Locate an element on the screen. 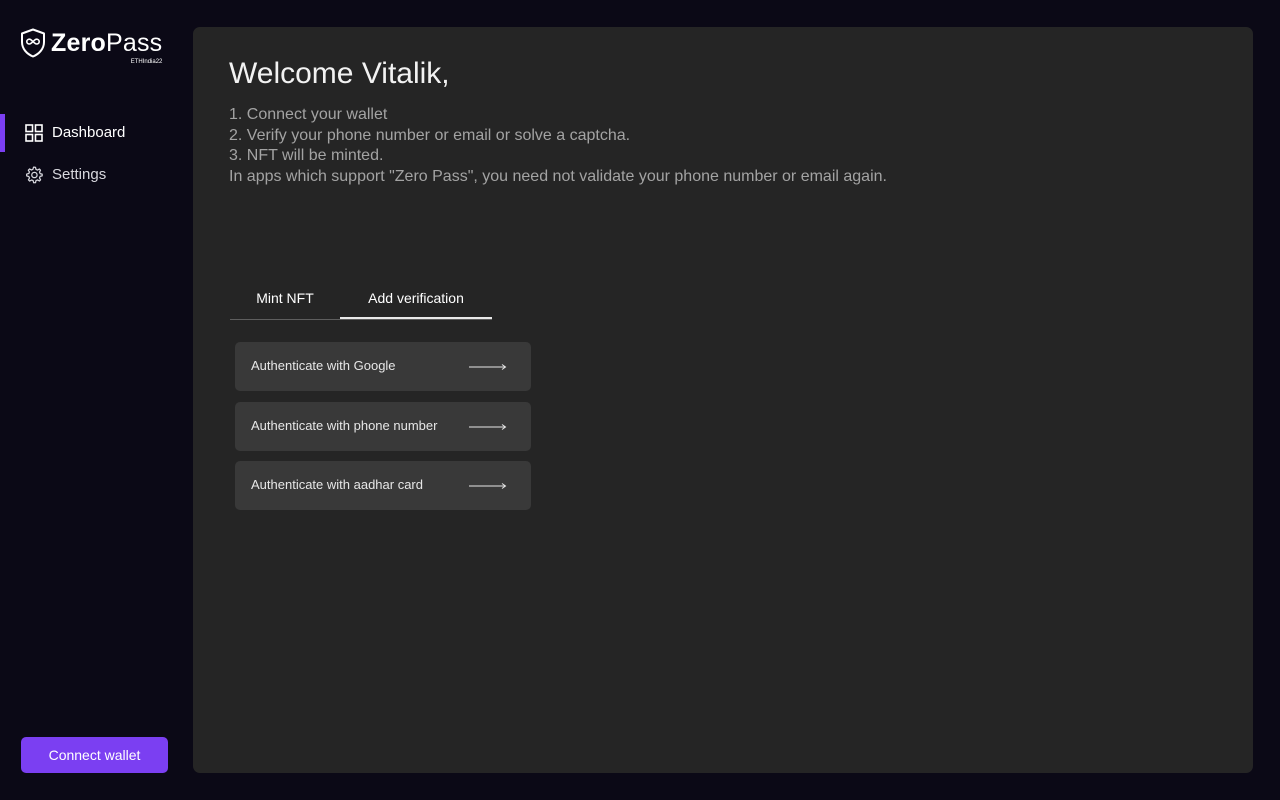 The width and height of the screenshot is (1280, 800). tab-bar: Mint NFT Add verification is located at coordinates (361, 305).